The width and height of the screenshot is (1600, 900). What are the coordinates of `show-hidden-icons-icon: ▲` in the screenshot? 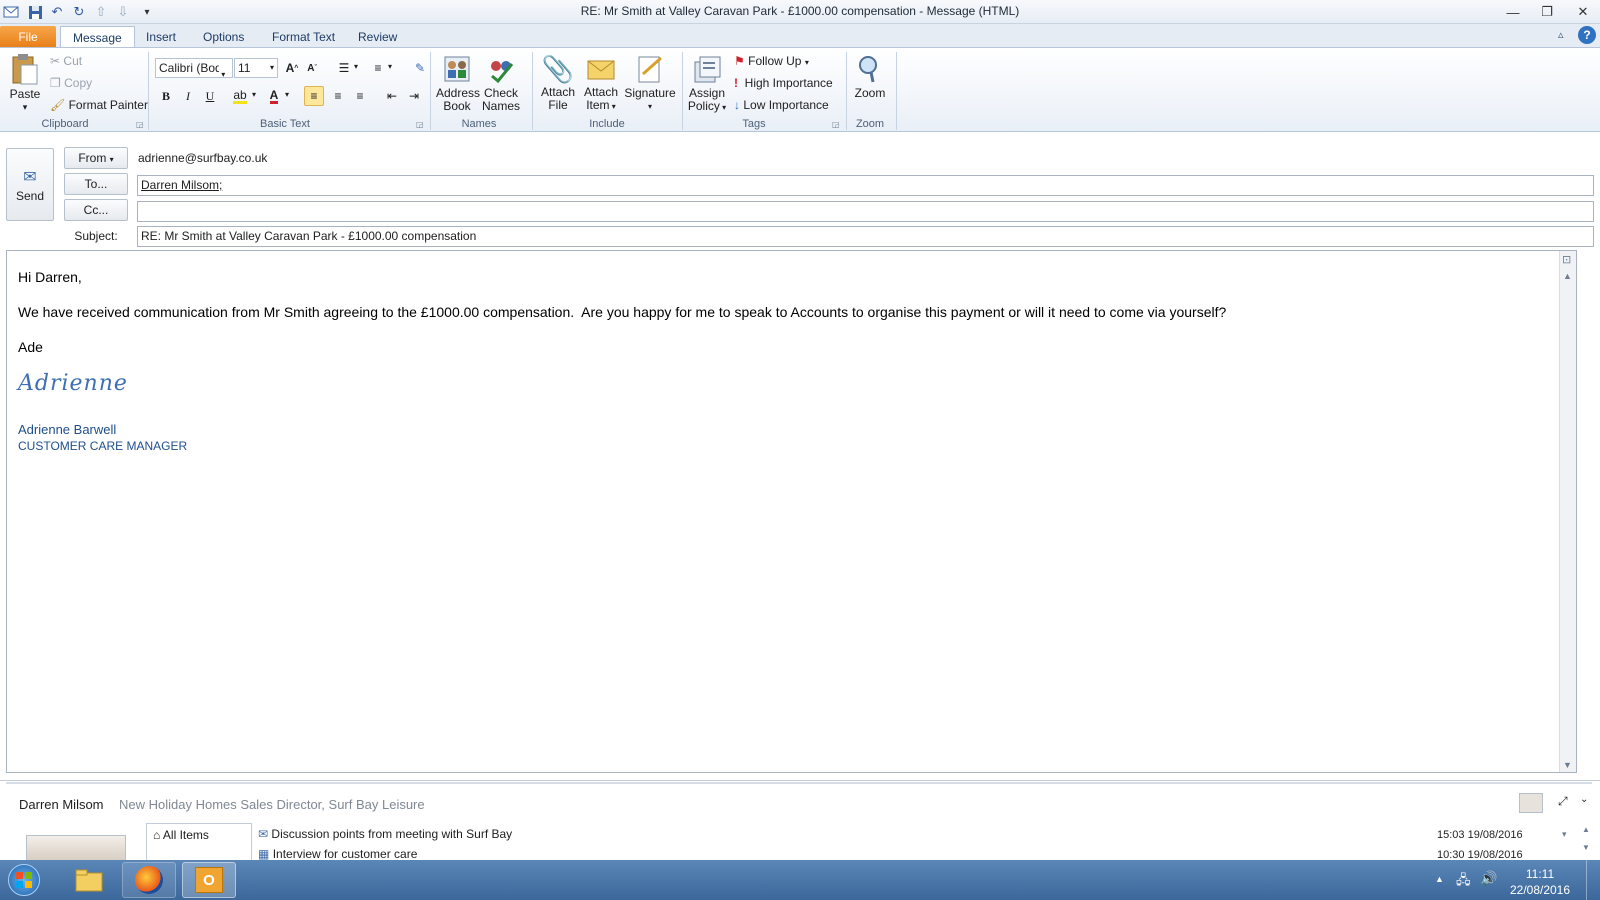 It's located at (1439, 879).